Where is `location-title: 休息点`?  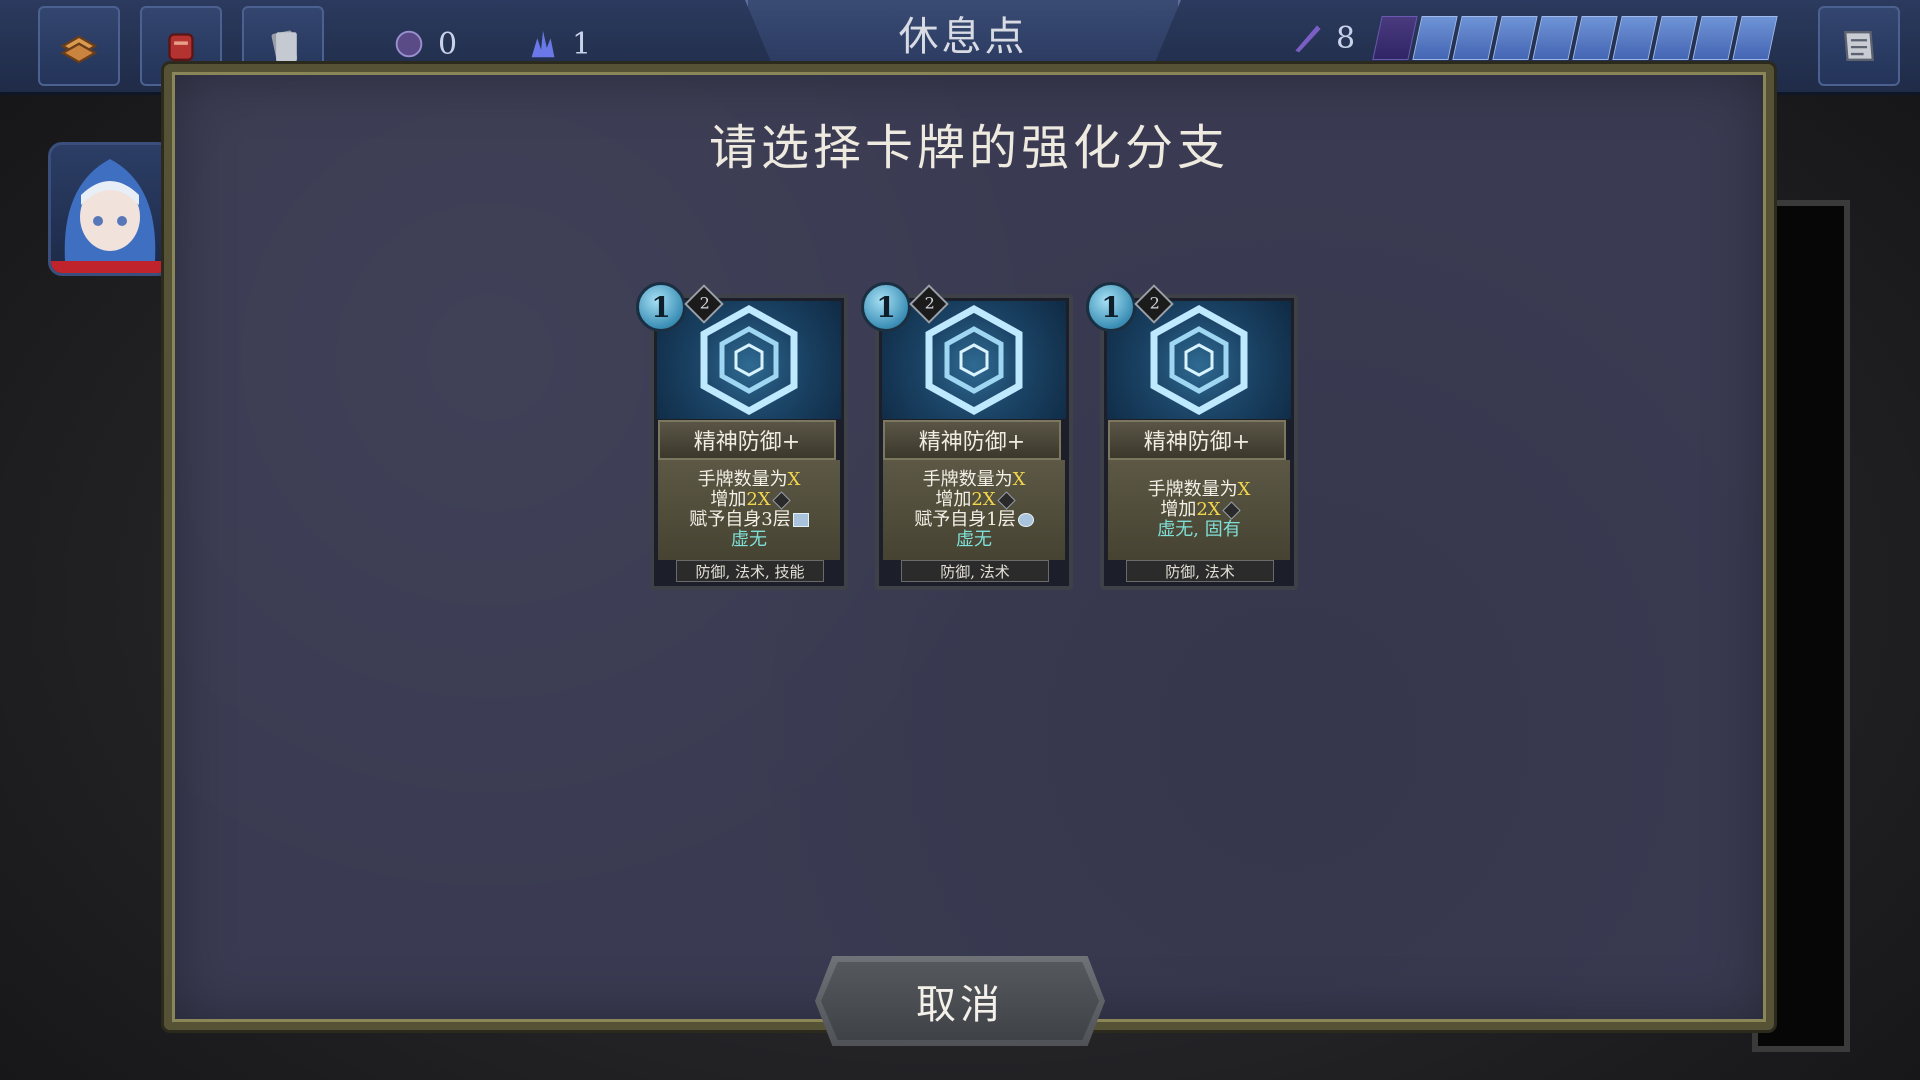 location-title: 休息点 is located at coordinates (963, 37).